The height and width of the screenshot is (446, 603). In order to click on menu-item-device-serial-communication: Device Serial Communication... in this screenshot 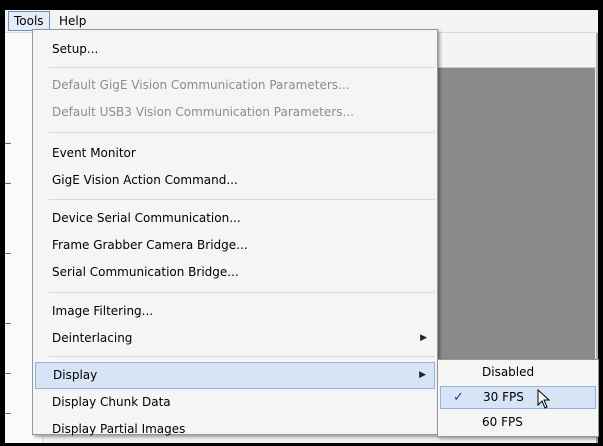, I will do `click(235, 218)`.